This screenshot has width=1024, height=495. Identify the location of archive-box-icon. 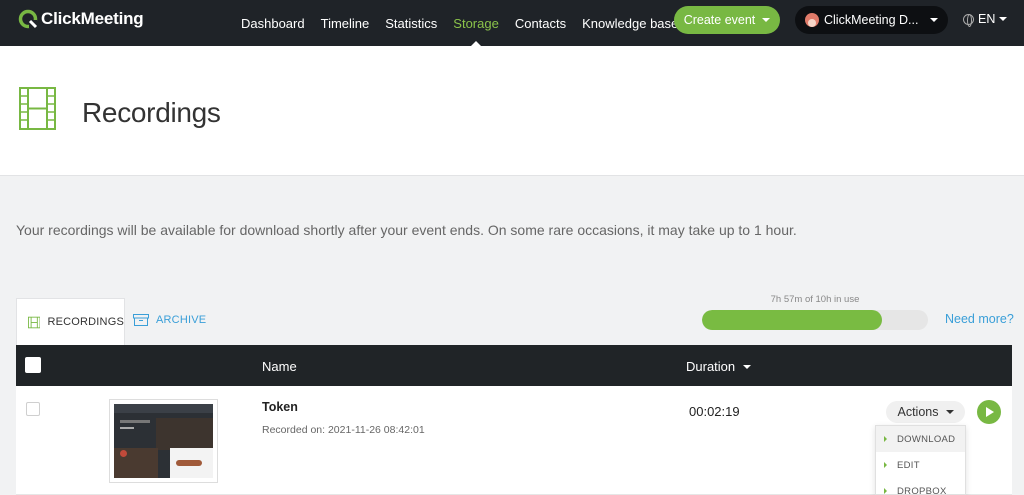
(141, 320).